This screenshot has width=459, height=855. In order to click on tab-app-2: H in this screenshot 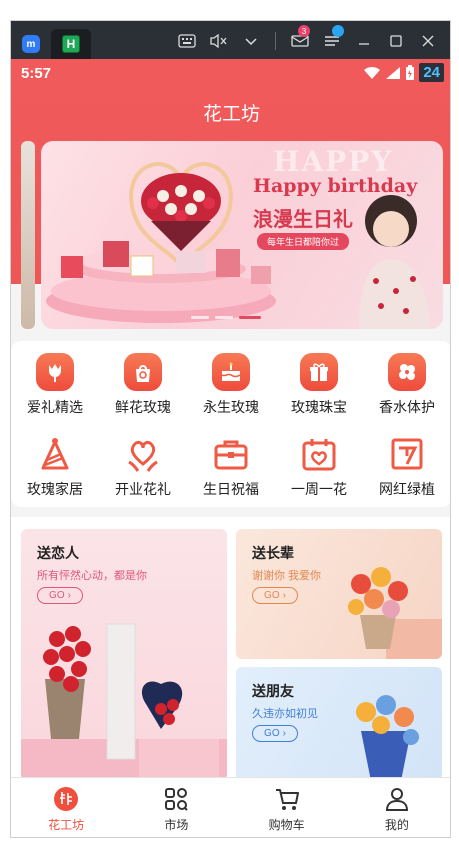, I will do `click(71, 44)`.